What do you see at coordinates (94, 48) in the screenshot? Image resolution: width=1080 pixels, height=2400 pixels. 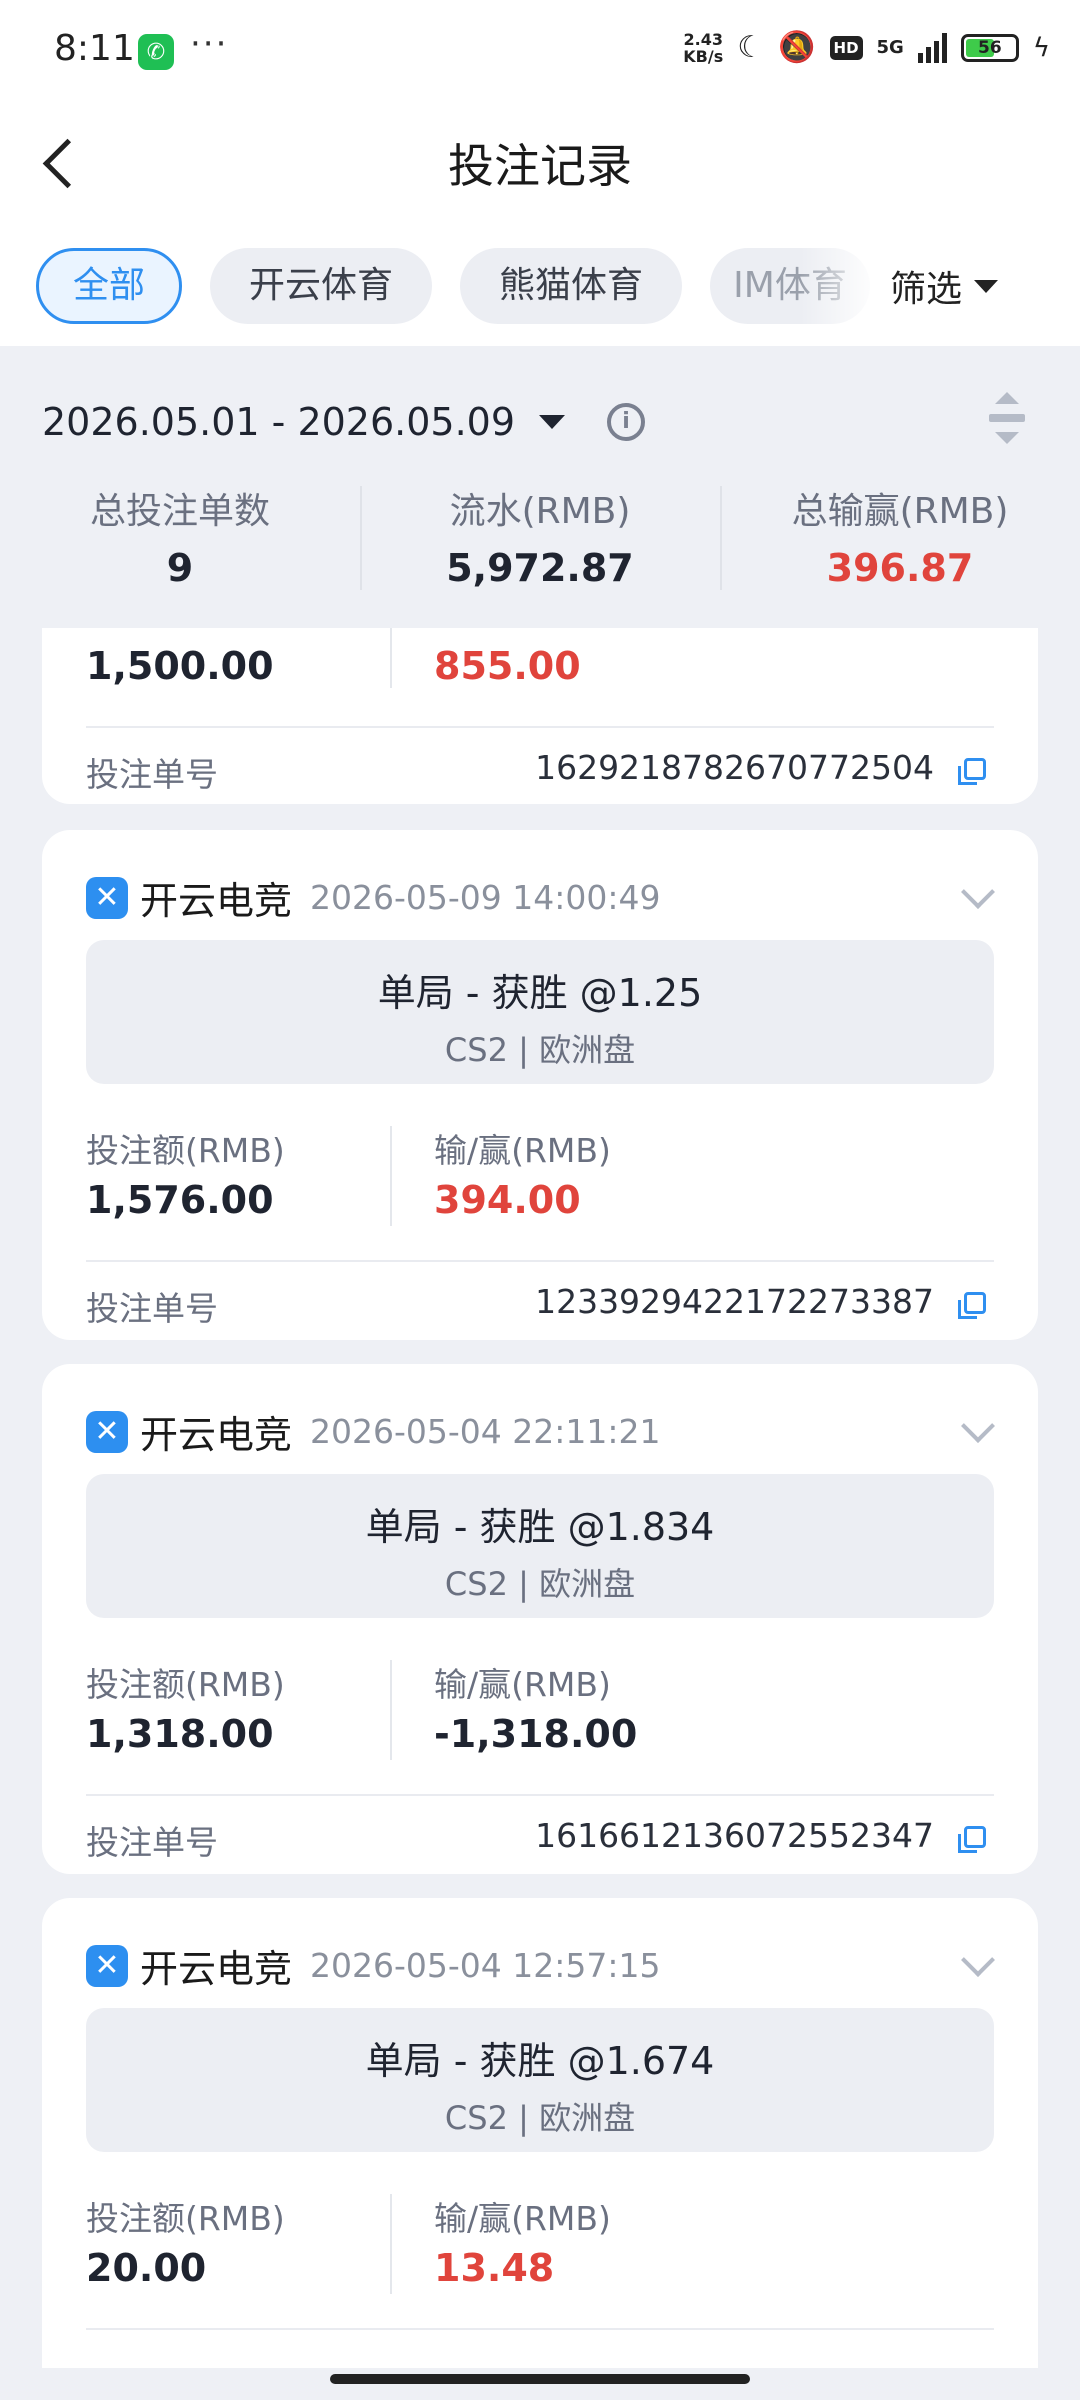 I see `status-time: 8:11` at bounding box center [94, 48].